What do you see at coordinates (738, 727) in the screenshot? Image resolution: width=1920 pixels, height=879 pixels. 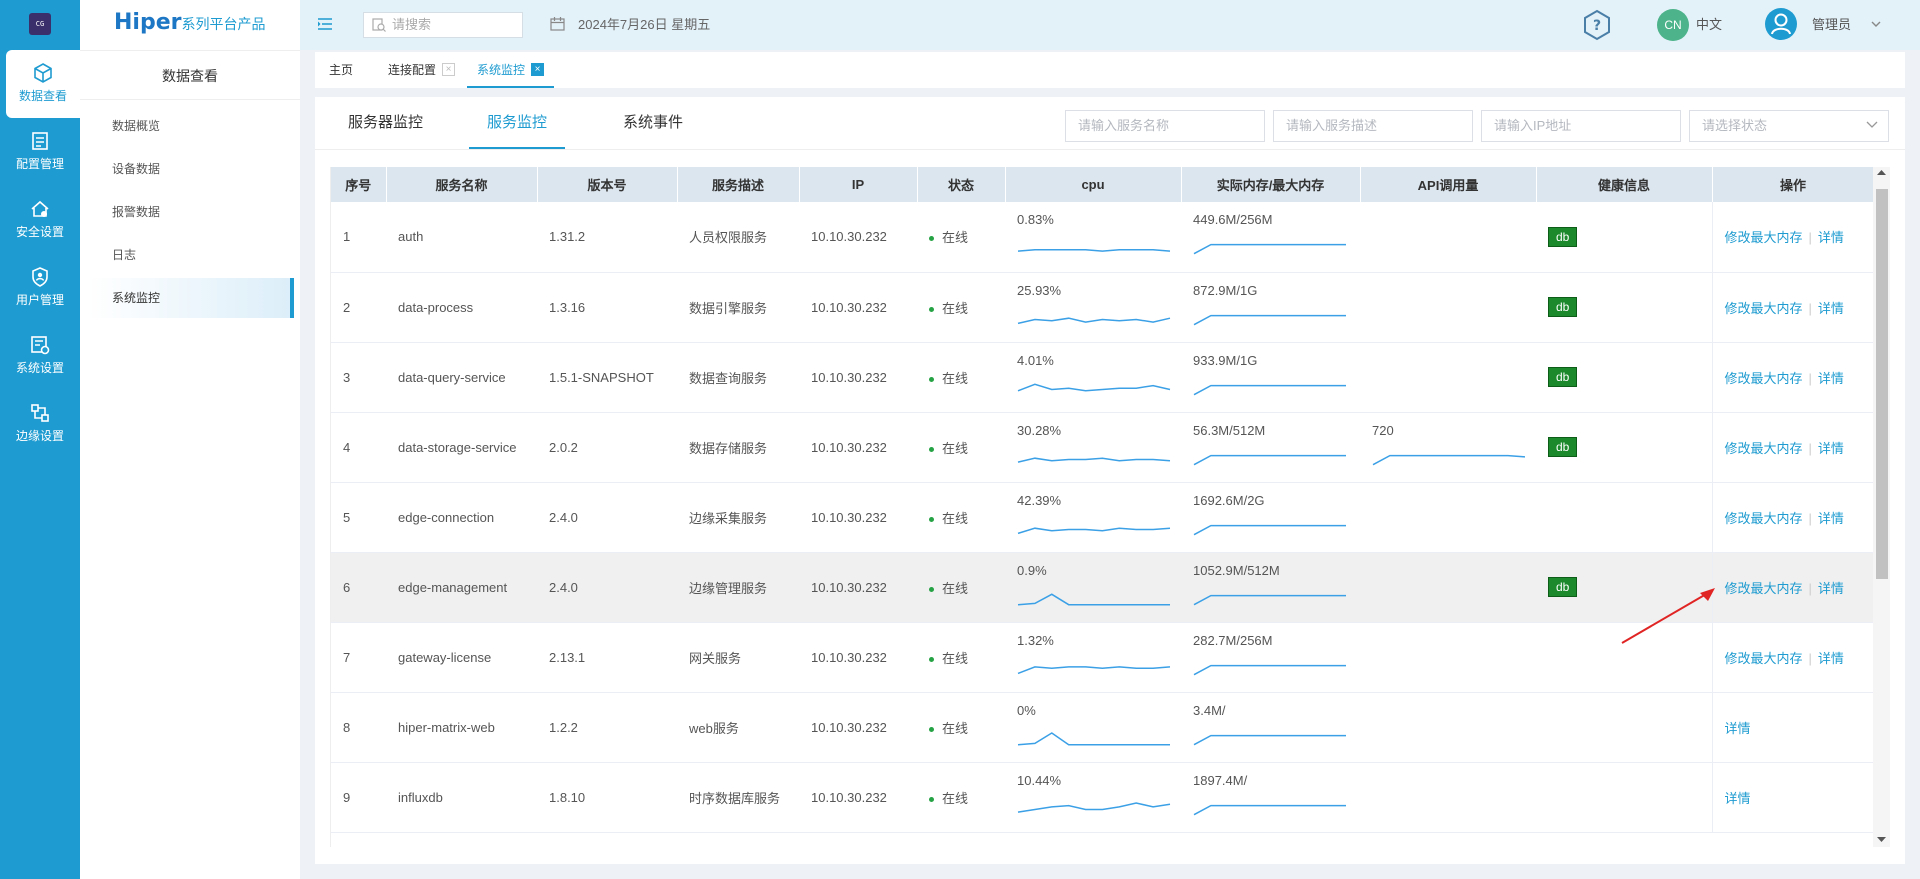 I see `cell-description: web服务` at bounding box center [738, 727].